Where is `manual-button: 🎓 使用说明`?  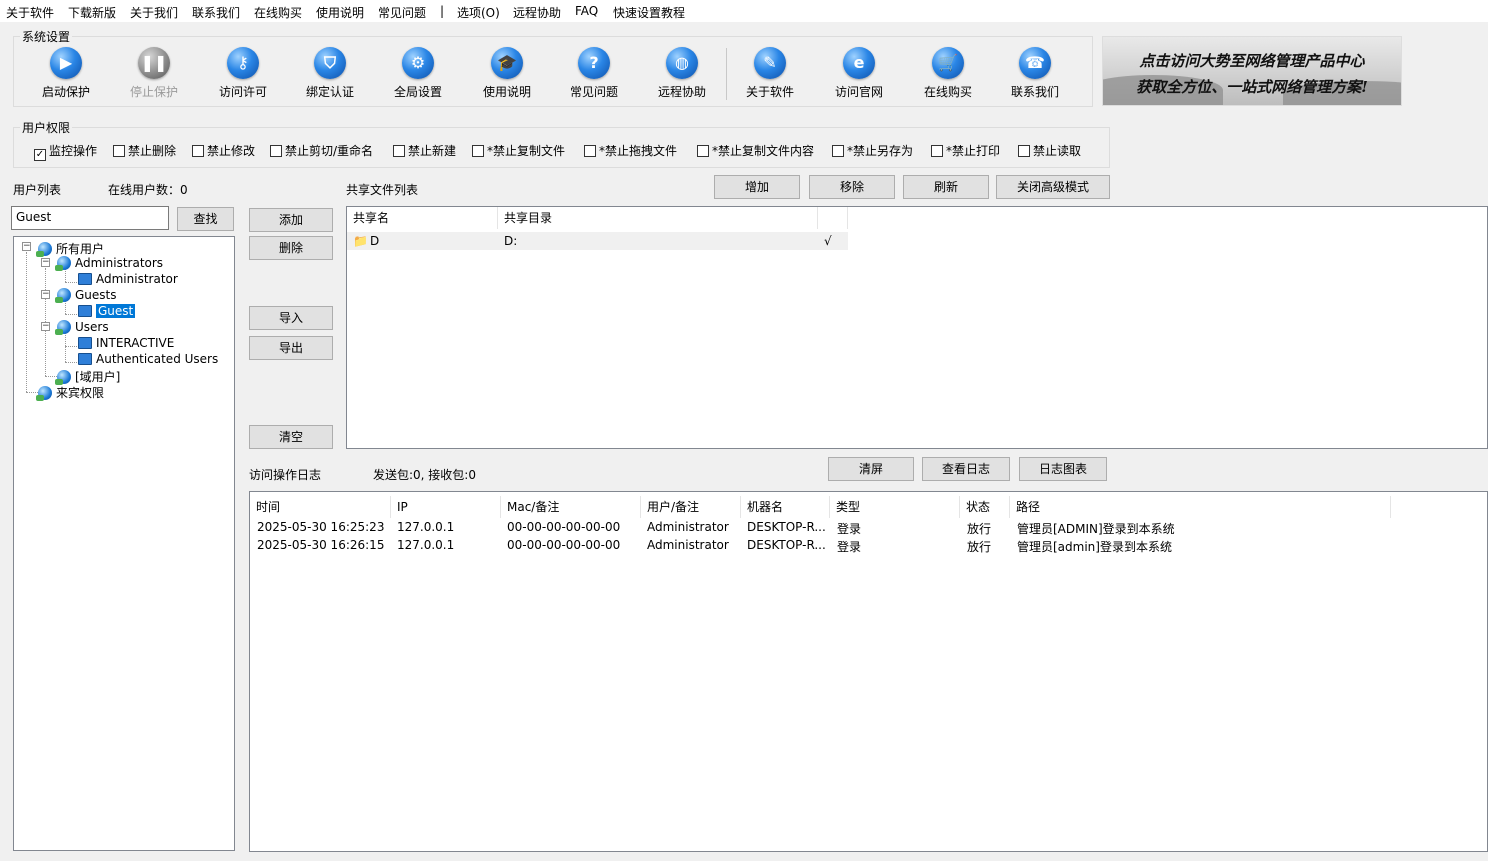
manual-button: 🎓 使用说明 is located at coordinates (507, 73).